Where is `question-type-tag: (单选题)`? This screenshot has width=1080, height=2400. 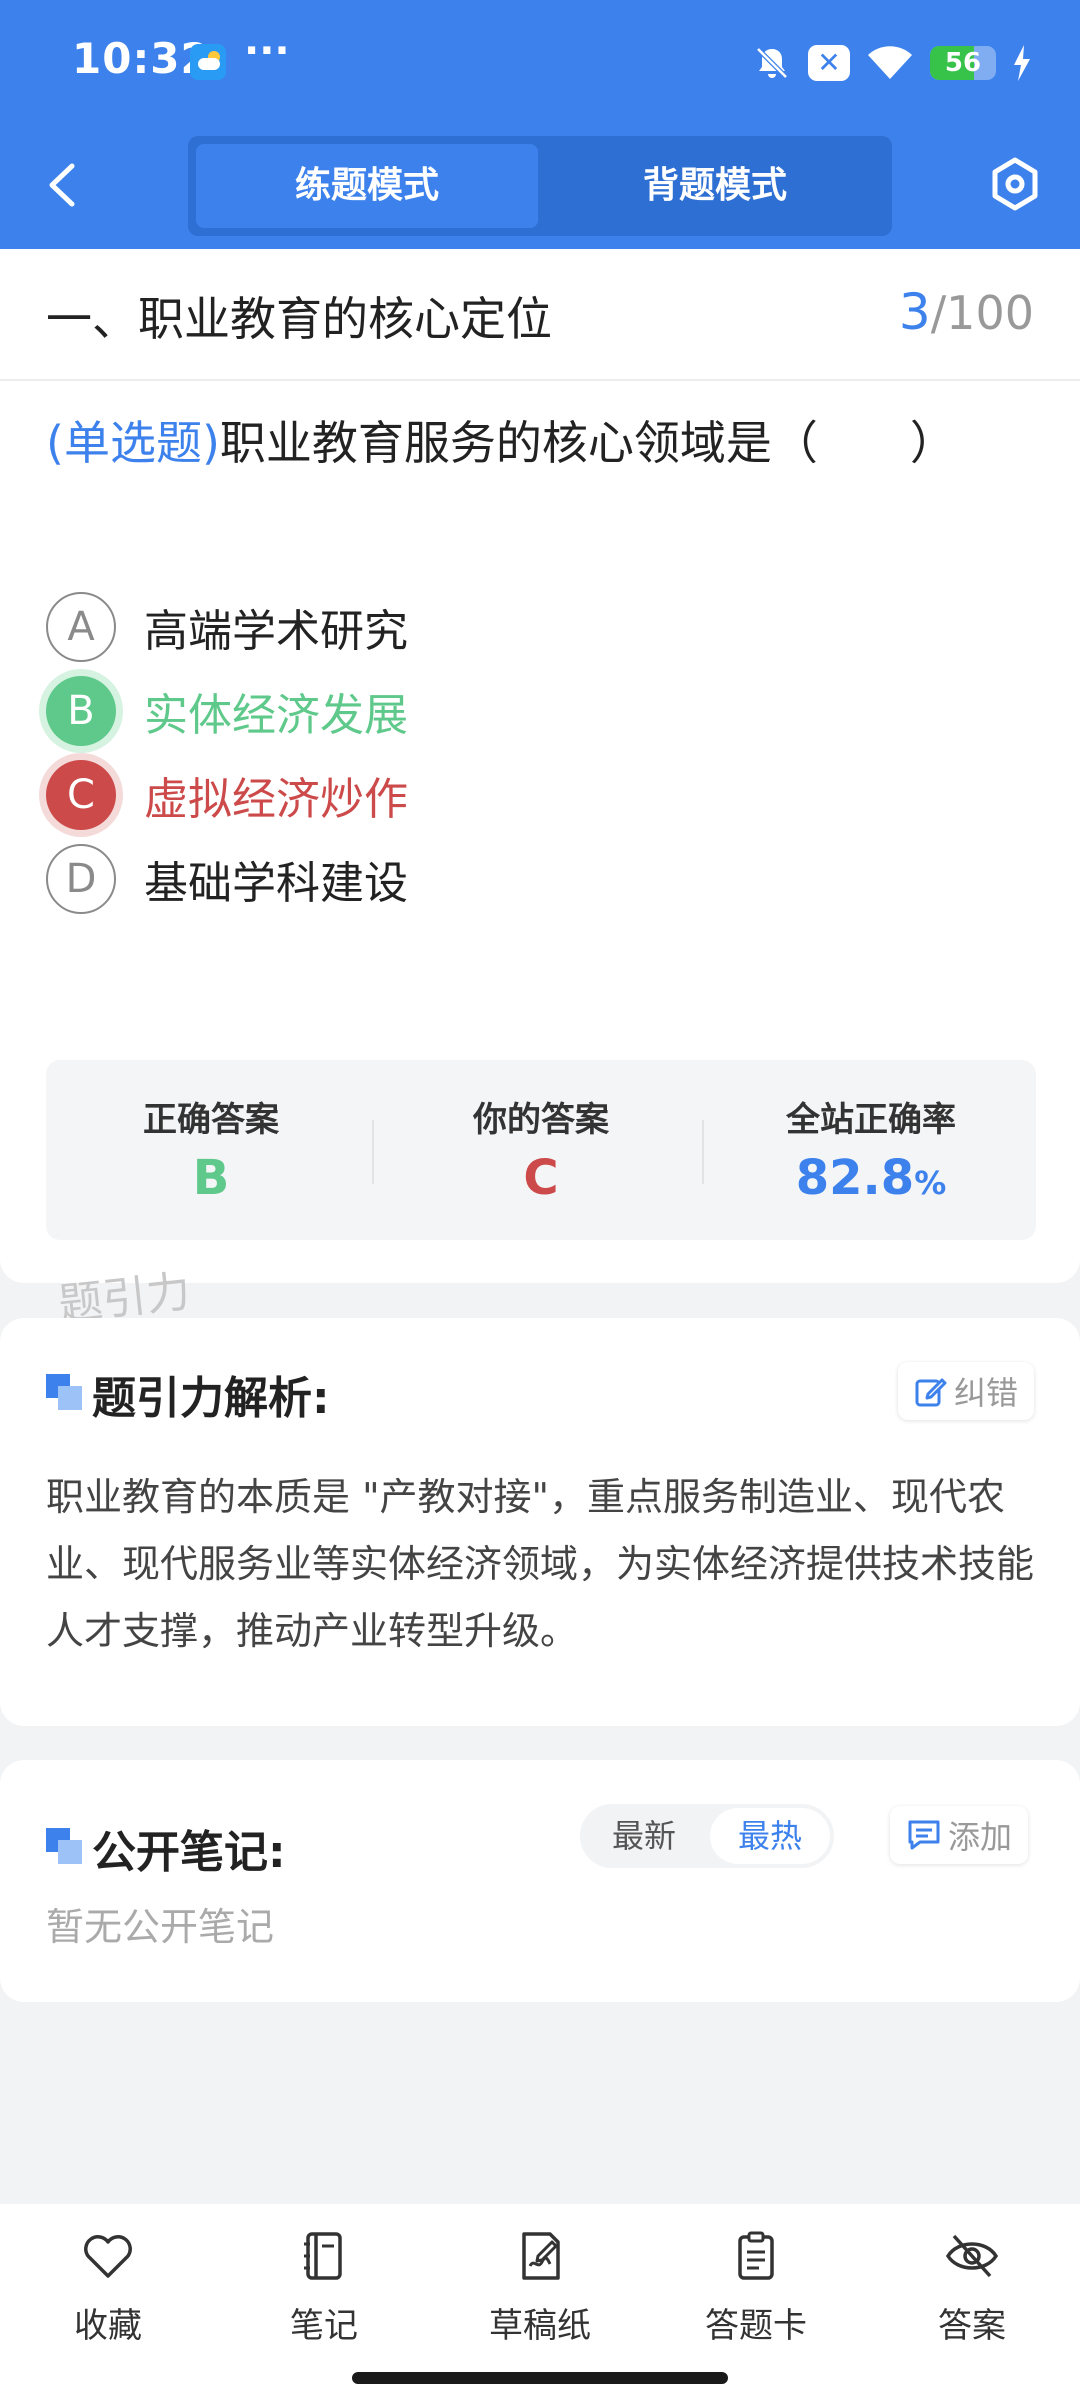 question-type-tag: (单选题) is located at coordinates (133, 443).